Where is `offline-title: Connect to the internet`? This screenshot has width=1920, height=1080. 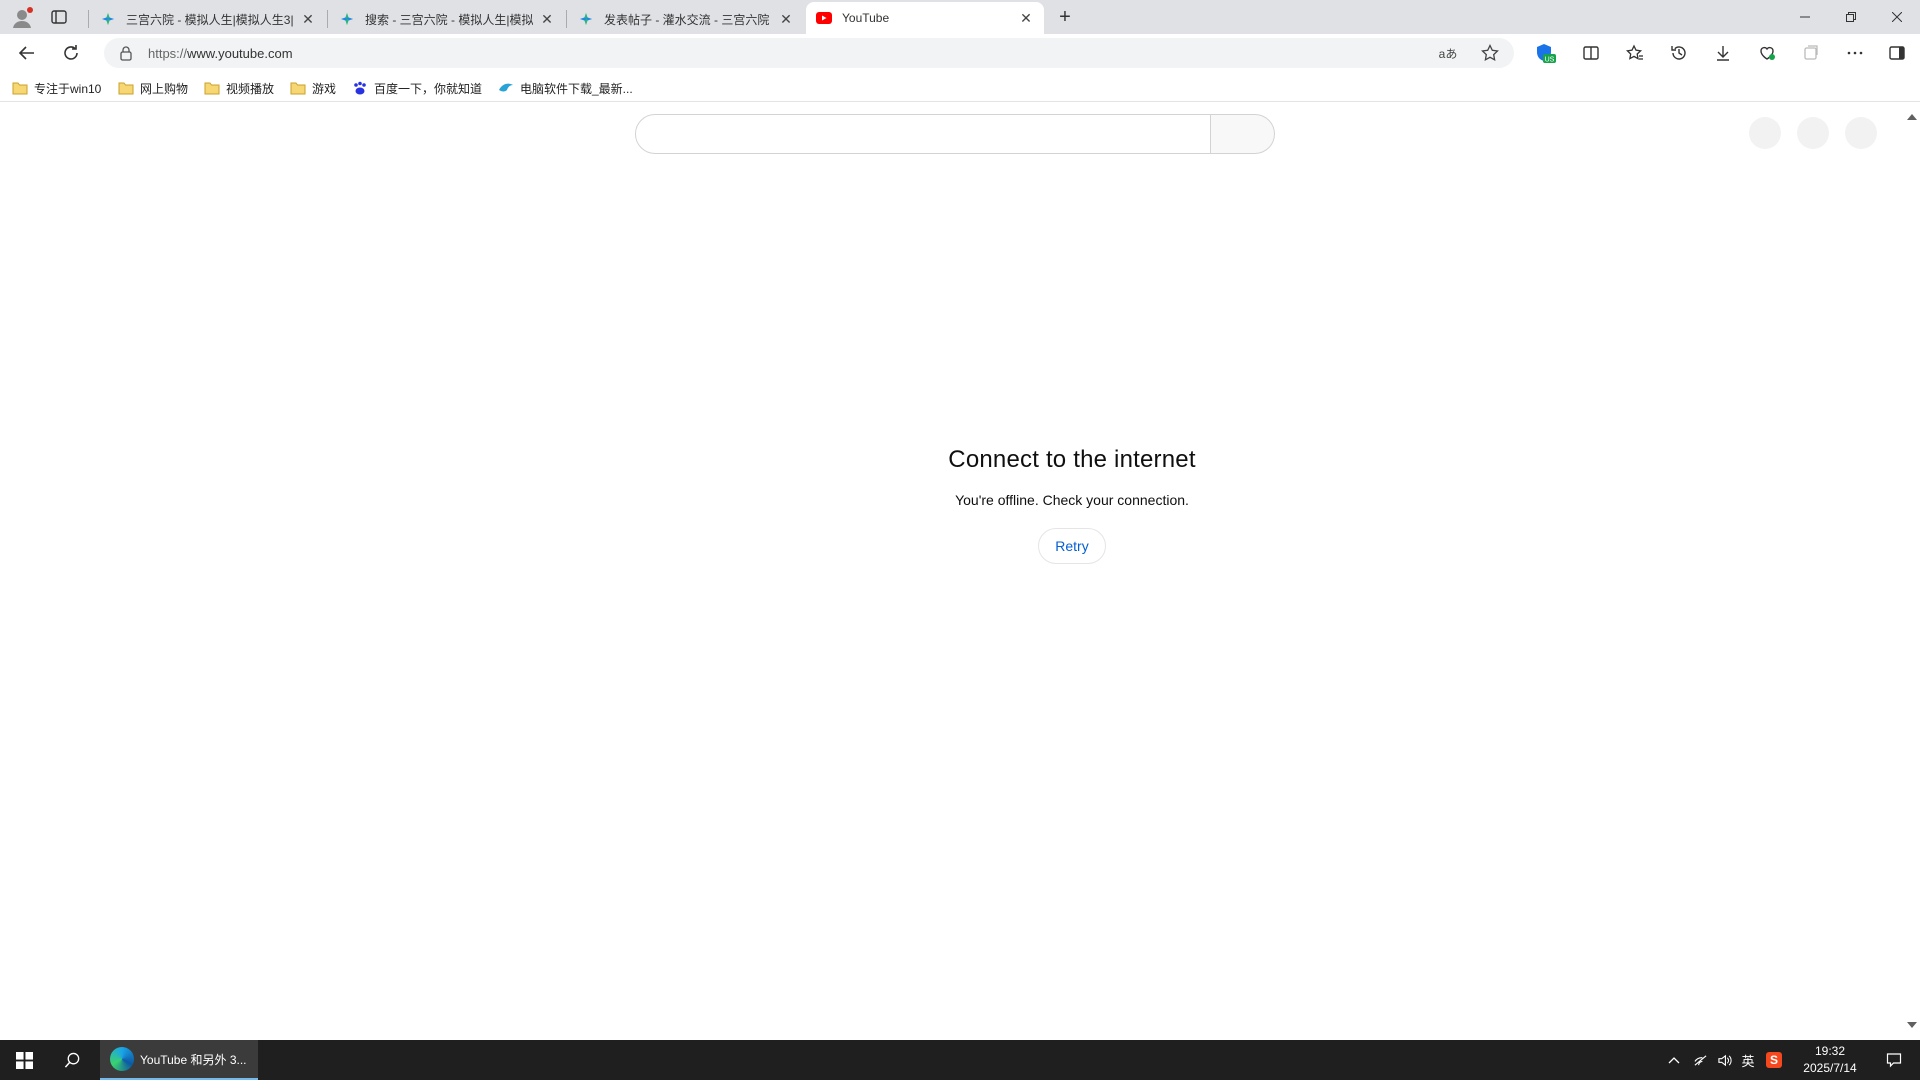 offline-title: Connect to the internet is located at coordinates (1072, 459).